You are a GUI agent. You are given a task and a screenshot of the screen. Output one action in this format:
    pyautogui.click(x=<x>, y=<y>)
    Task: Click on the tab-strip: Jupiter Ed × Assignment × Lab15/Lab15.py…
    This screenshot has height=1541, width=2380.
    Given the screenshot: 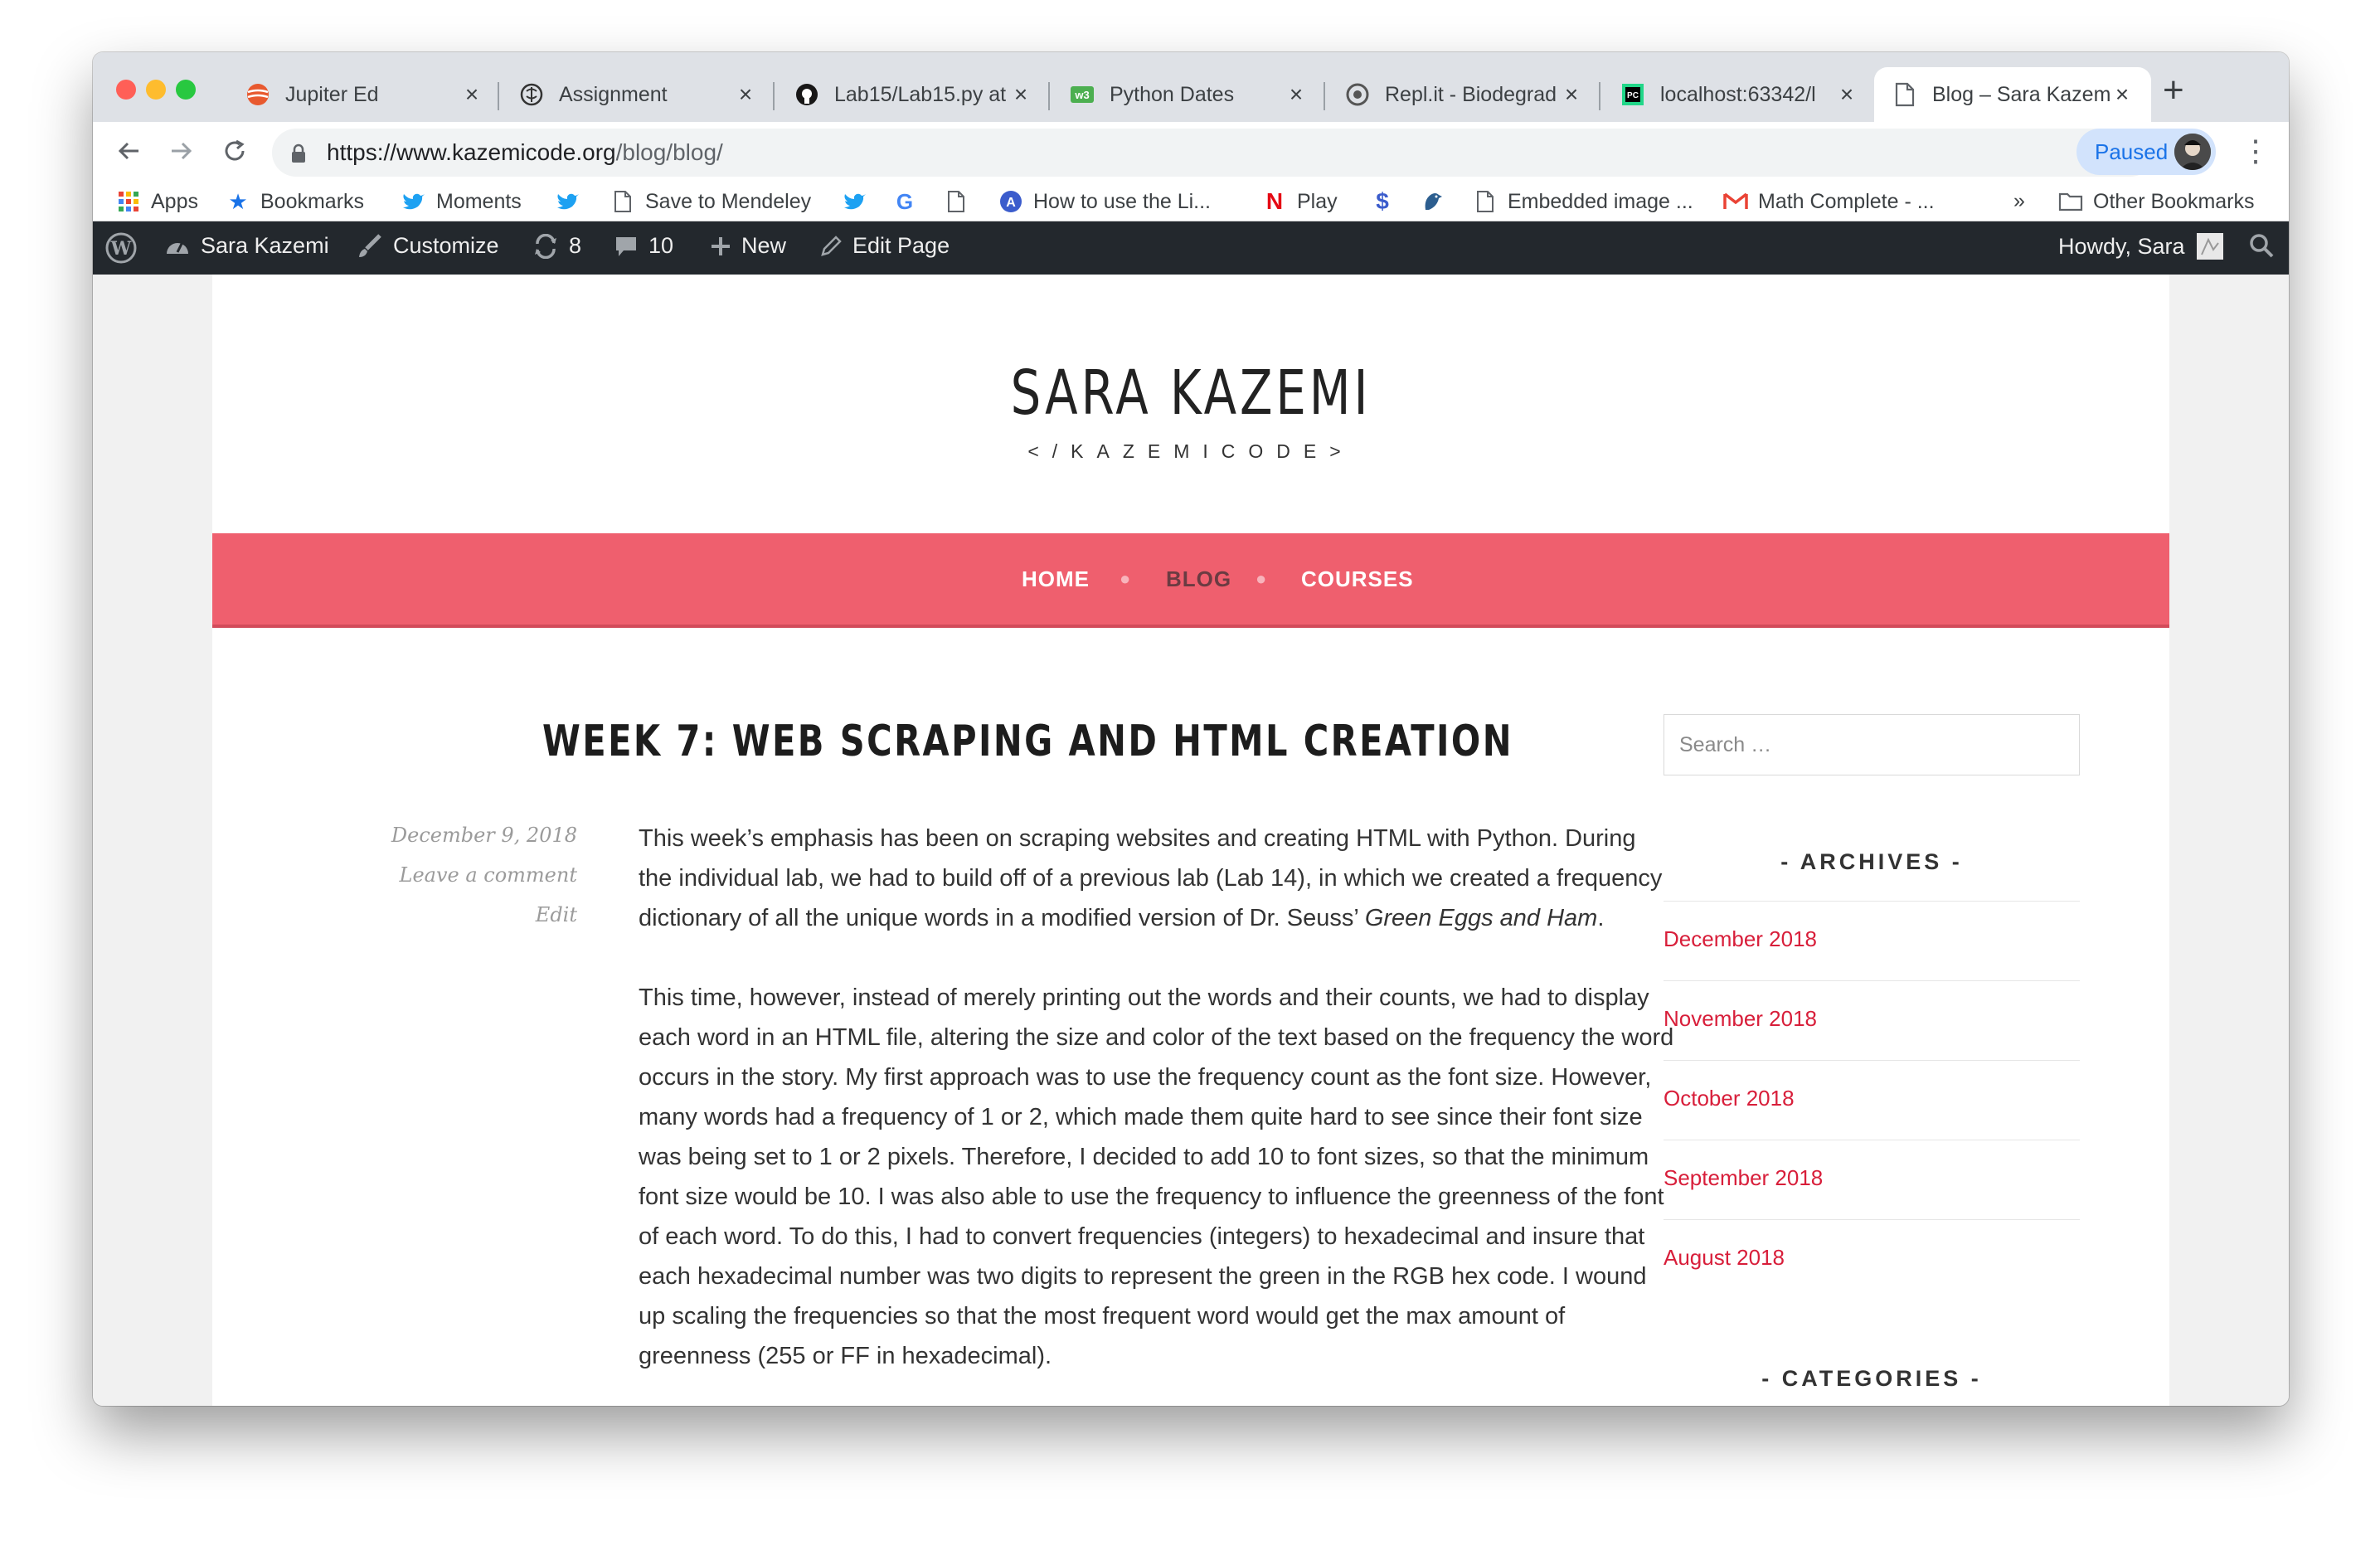 What is the action you would take?
    pyautogui.click(x=1191, y=87)
    